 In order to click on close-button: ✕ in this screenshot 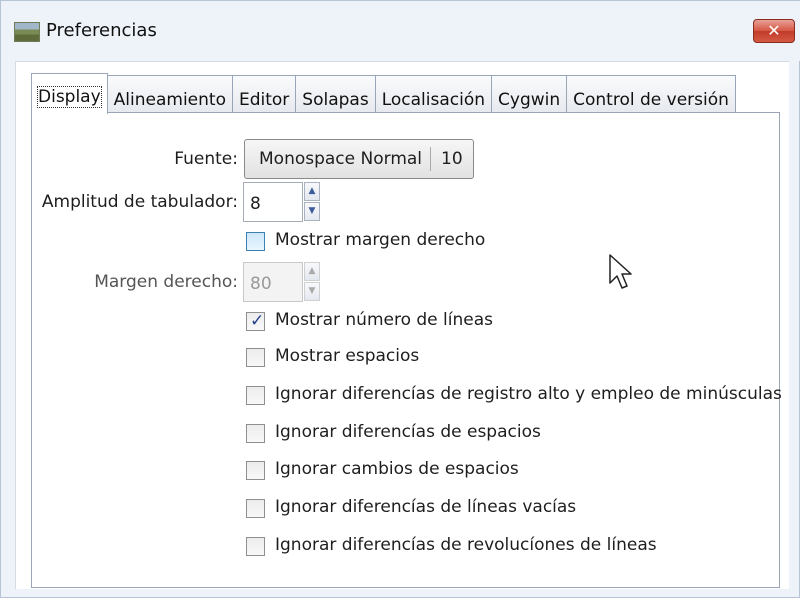, I will do `click(774, 31)`.